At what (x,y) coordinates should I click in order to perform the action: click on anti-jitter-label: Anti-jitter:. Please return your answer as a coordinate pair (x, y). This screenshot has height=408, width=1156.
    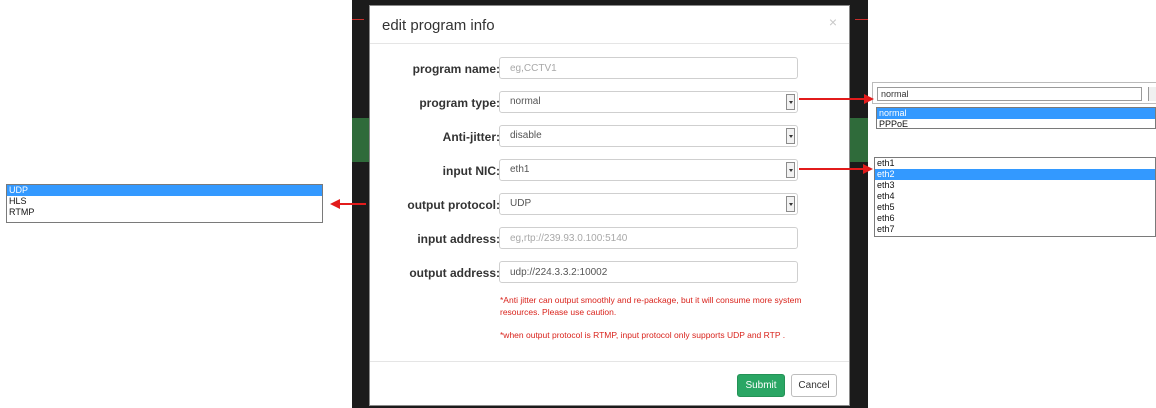
    Looking at the image, I should click on (471, 137).